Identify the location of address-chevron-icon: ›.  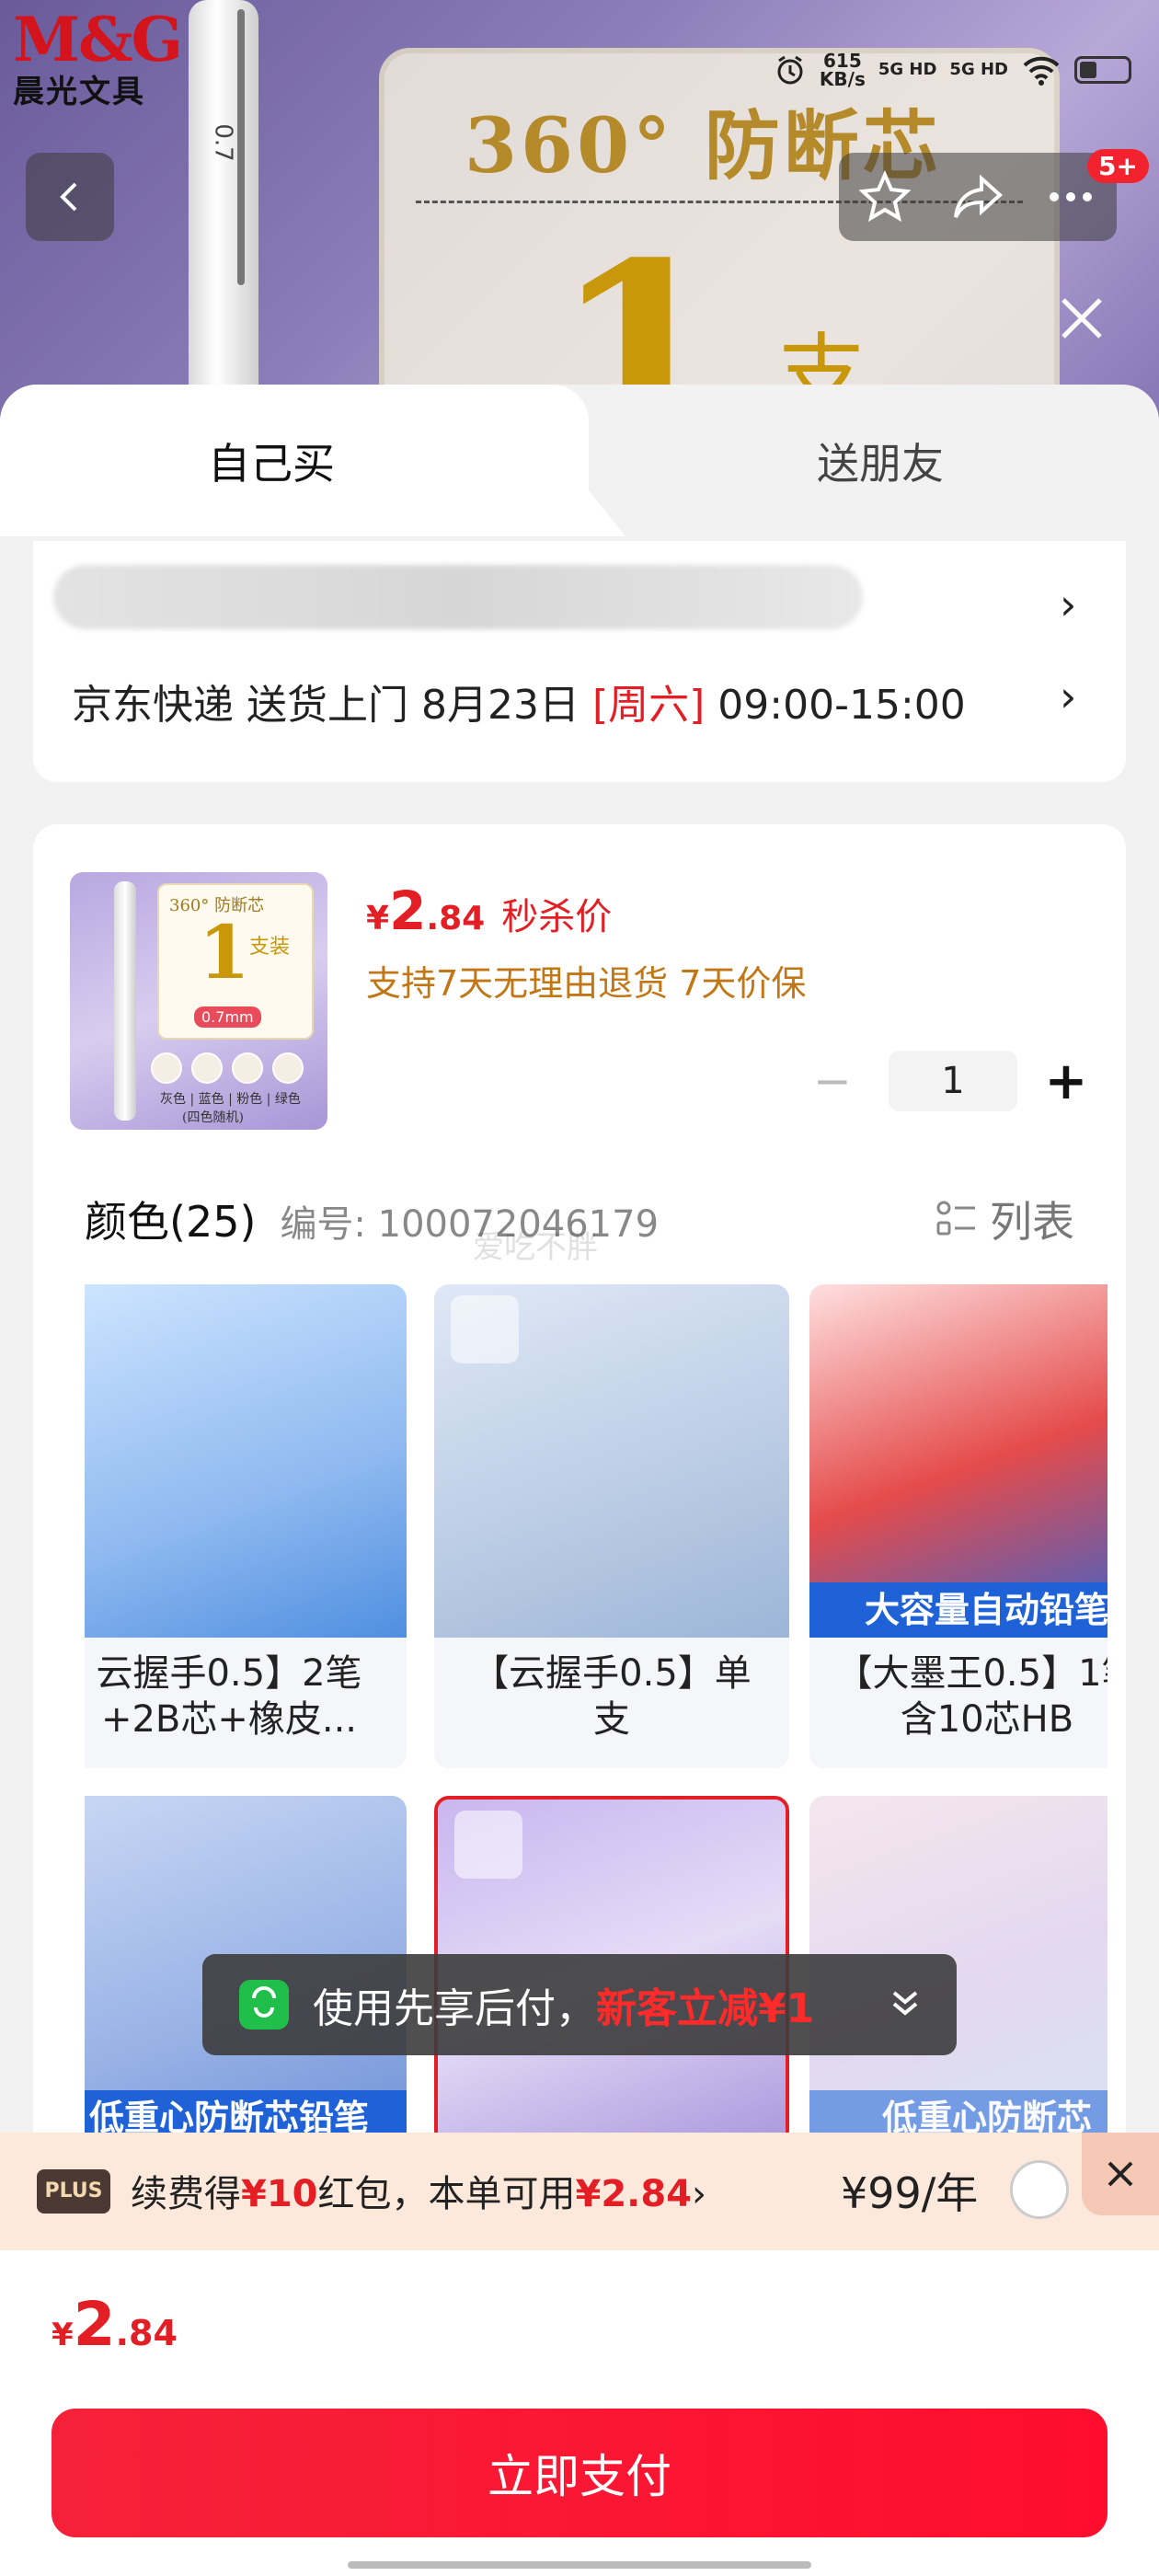
(1068, 604).